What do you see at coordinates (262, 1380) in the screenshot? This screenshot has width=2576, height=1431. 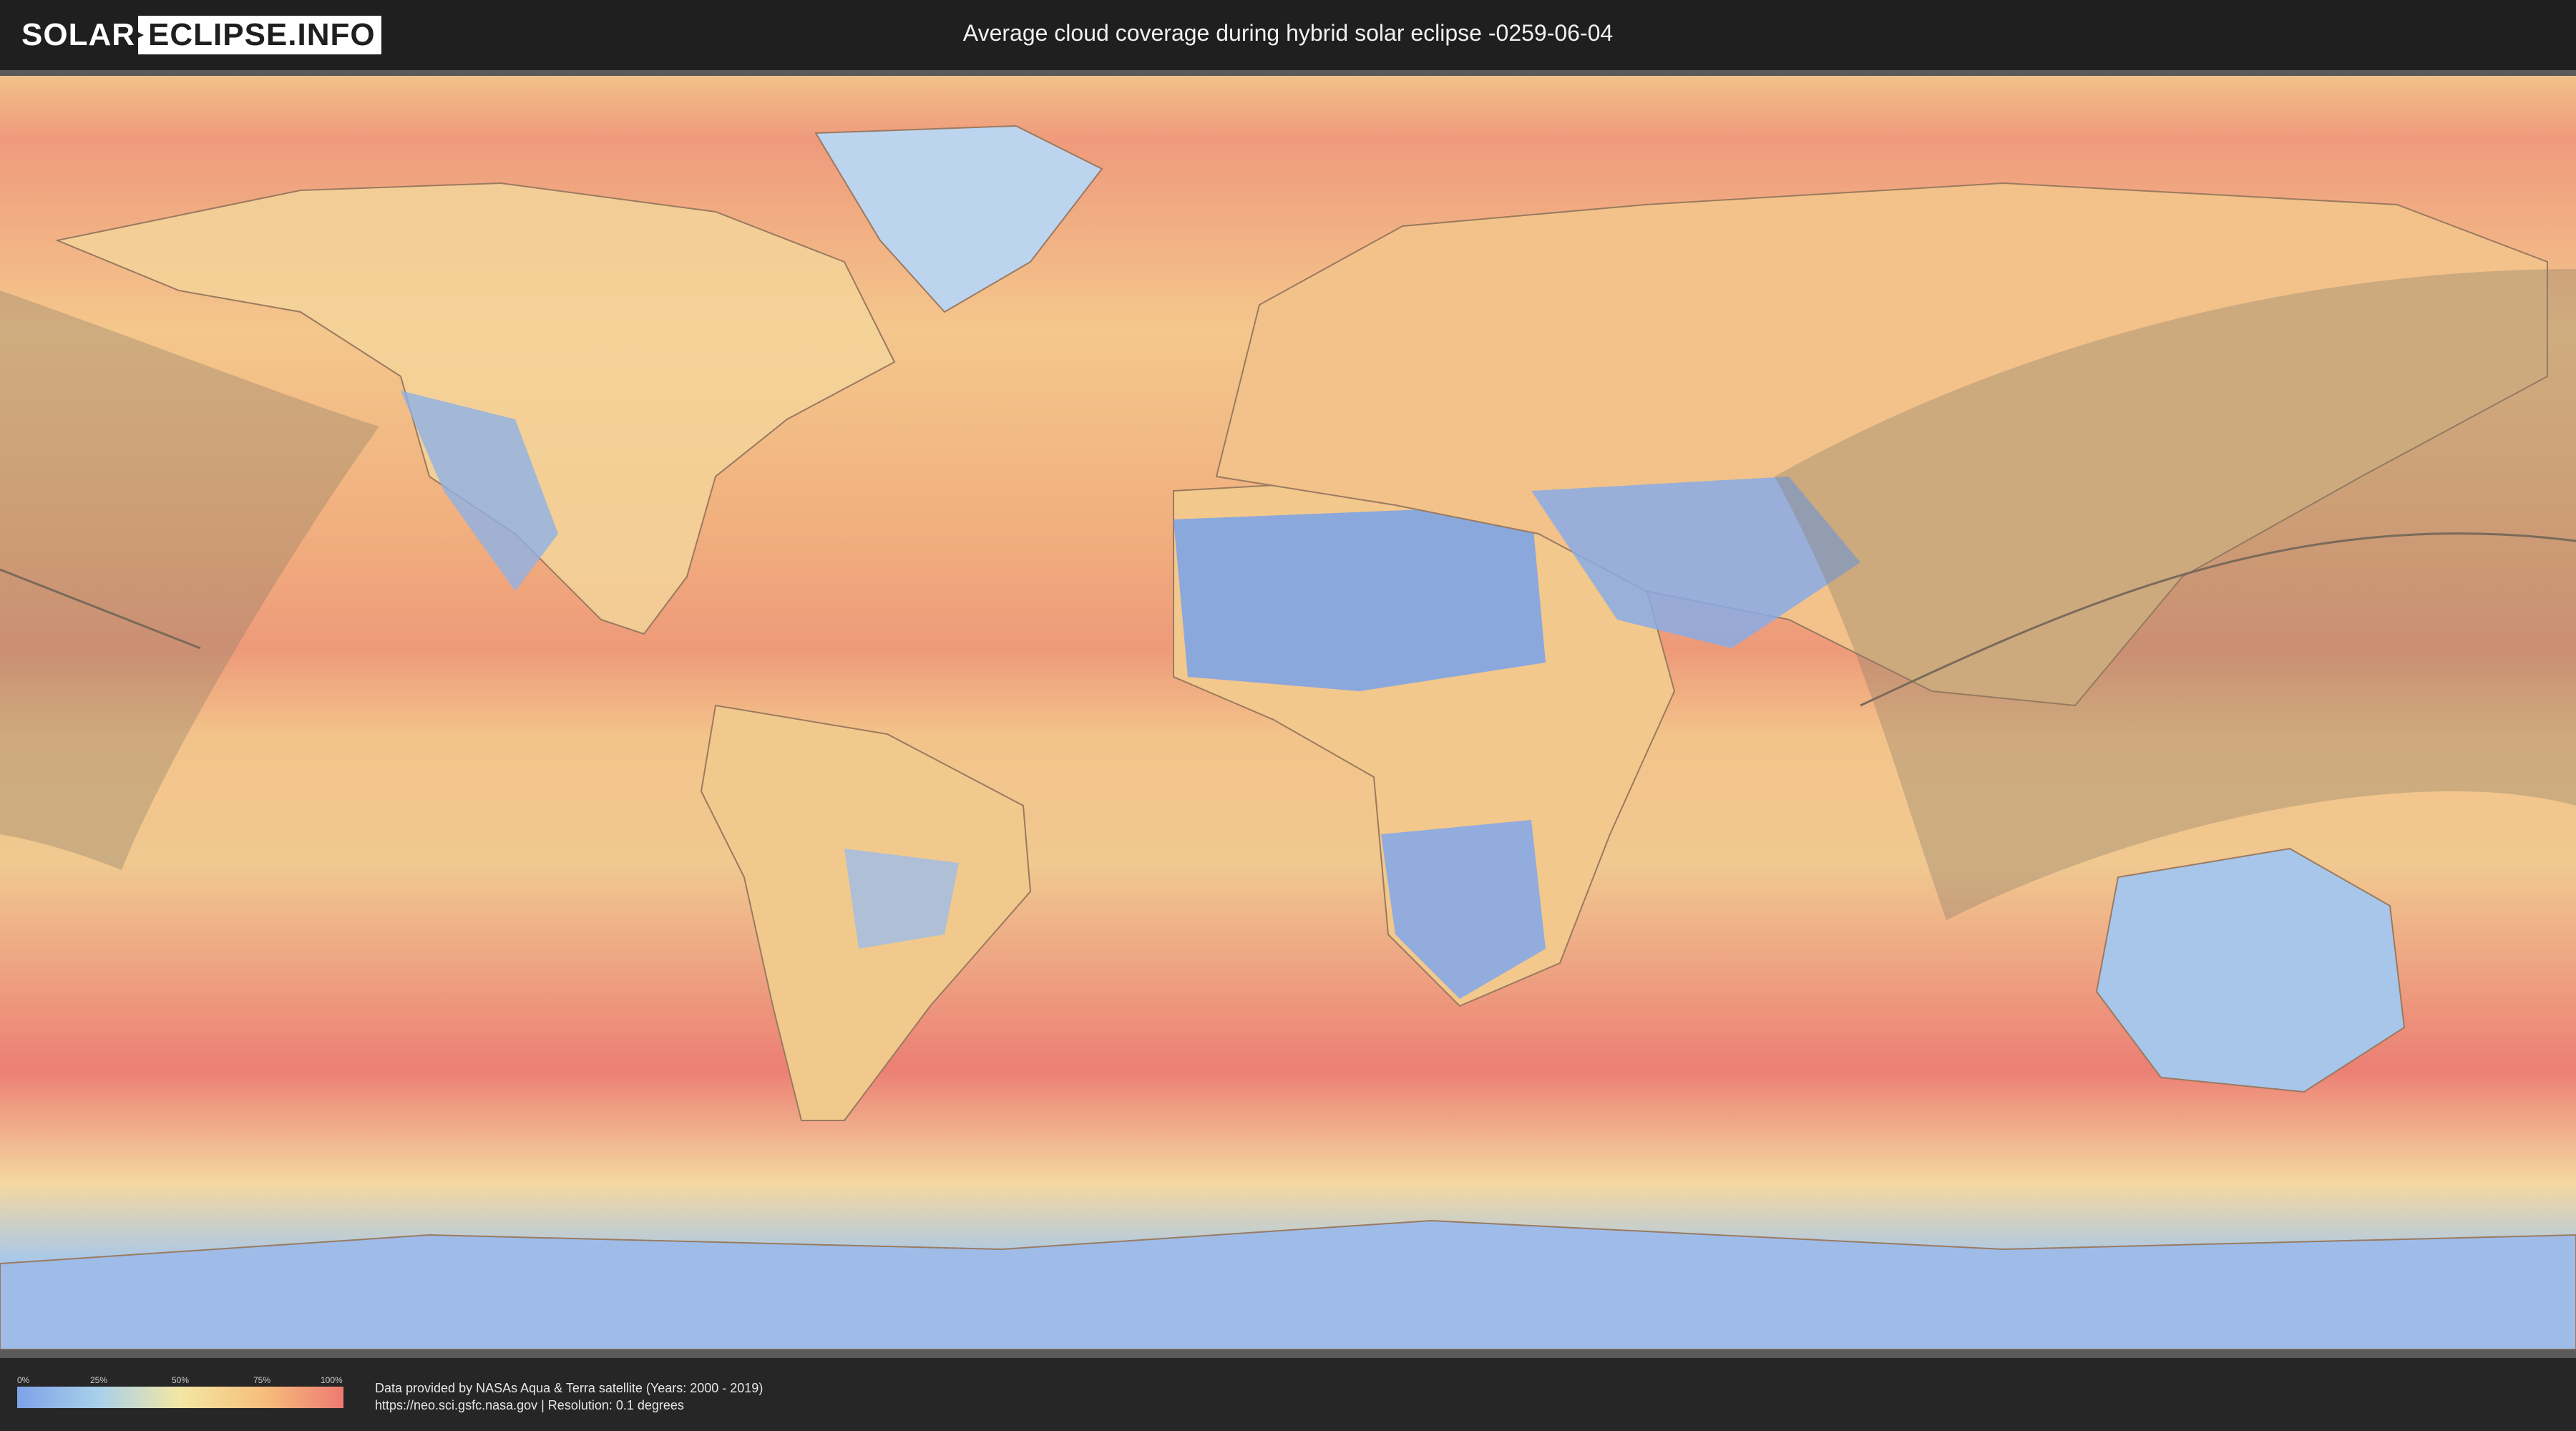 I see `legend-tick-75: 75%` at bounding box center [262, 1380].